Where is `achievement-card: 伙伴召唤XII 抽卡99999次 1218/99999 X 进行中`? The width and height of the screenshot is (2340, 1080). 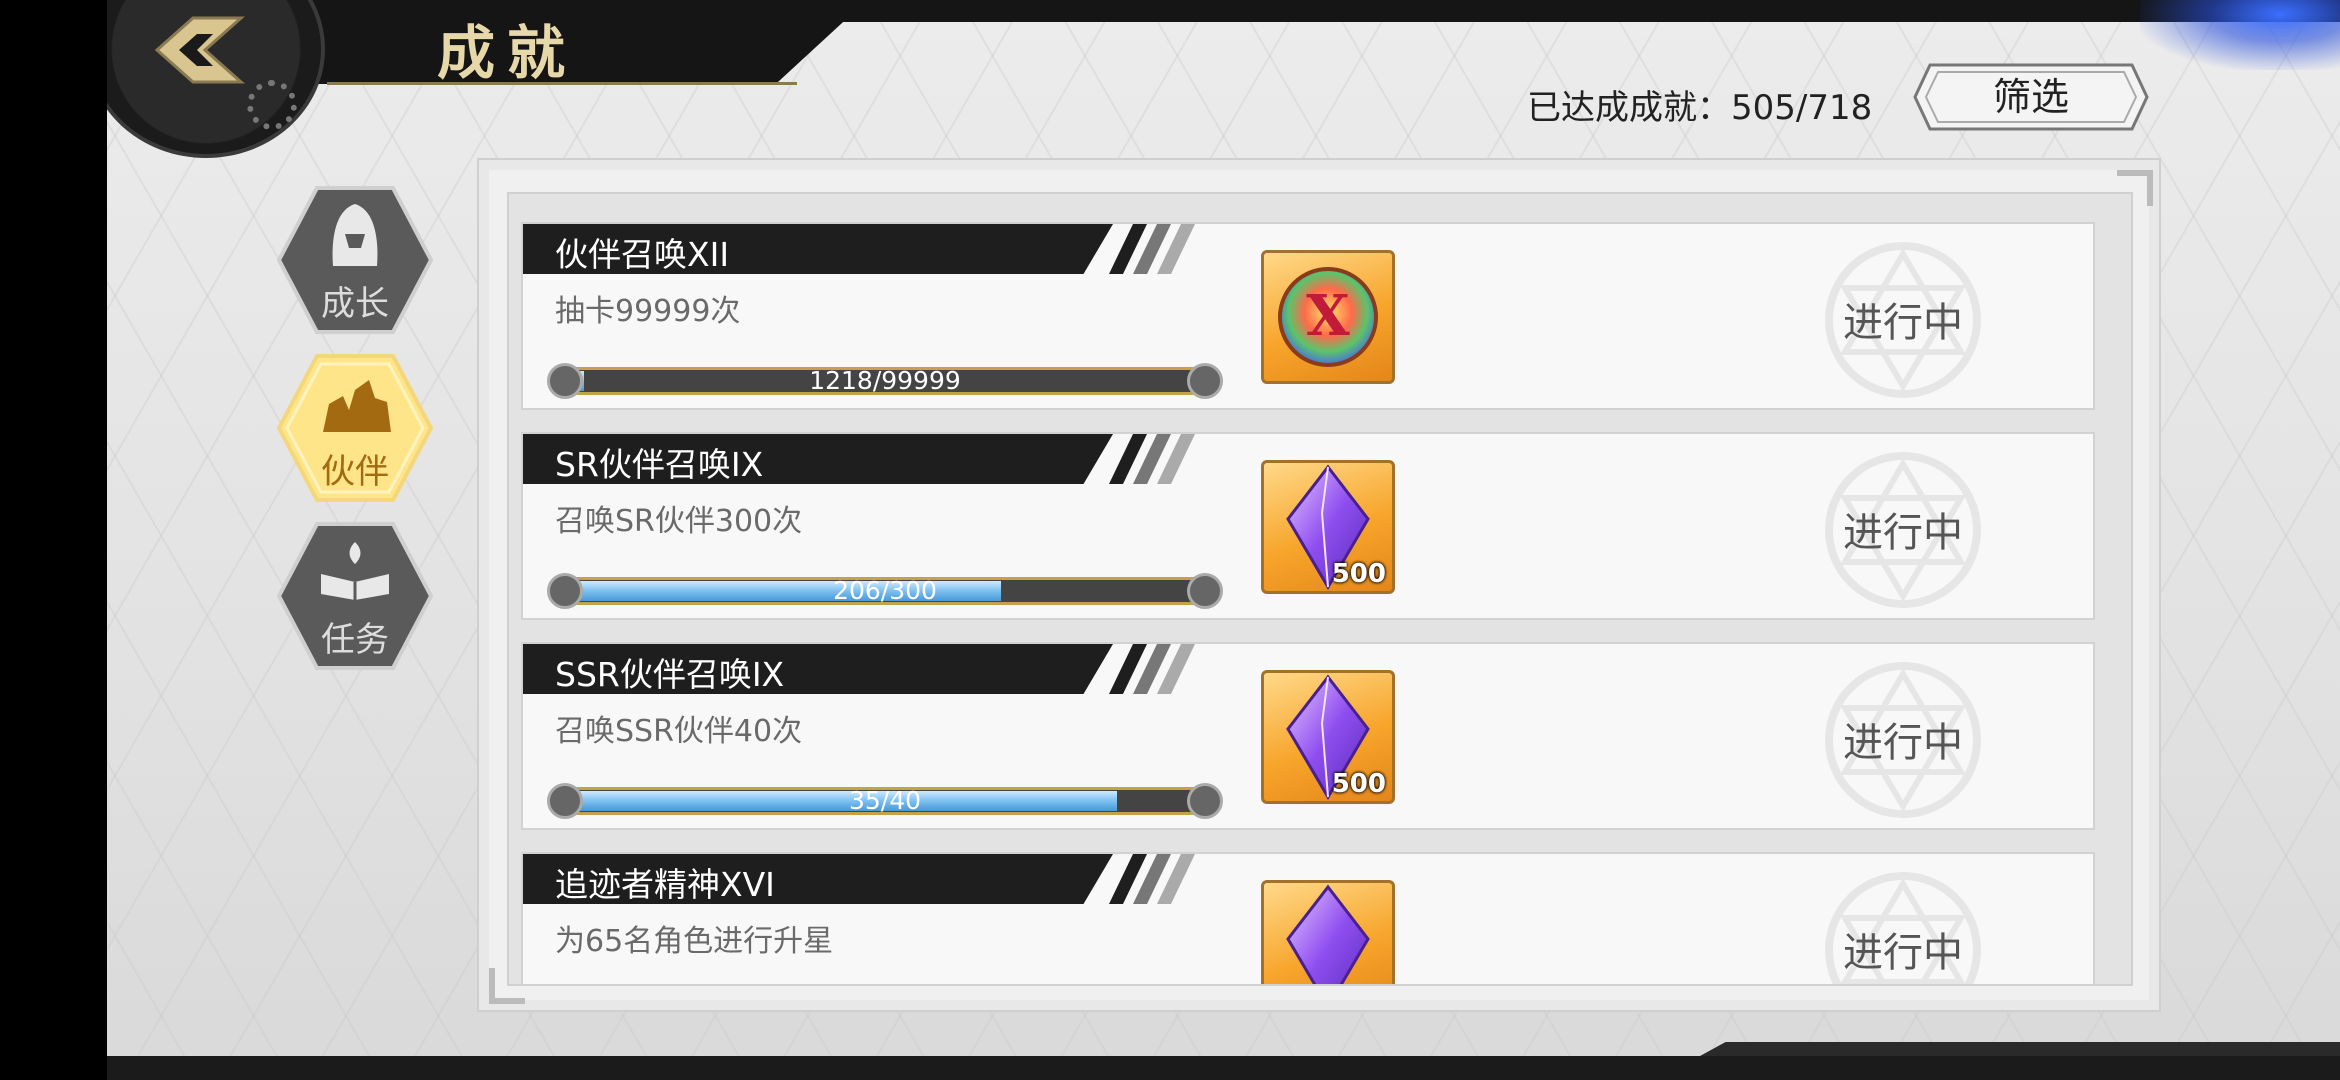 achievement-card: 伙伴召唤XII 抽卡99999次 1218/99999 X 进行中 is located at coordinates (1308, 316).